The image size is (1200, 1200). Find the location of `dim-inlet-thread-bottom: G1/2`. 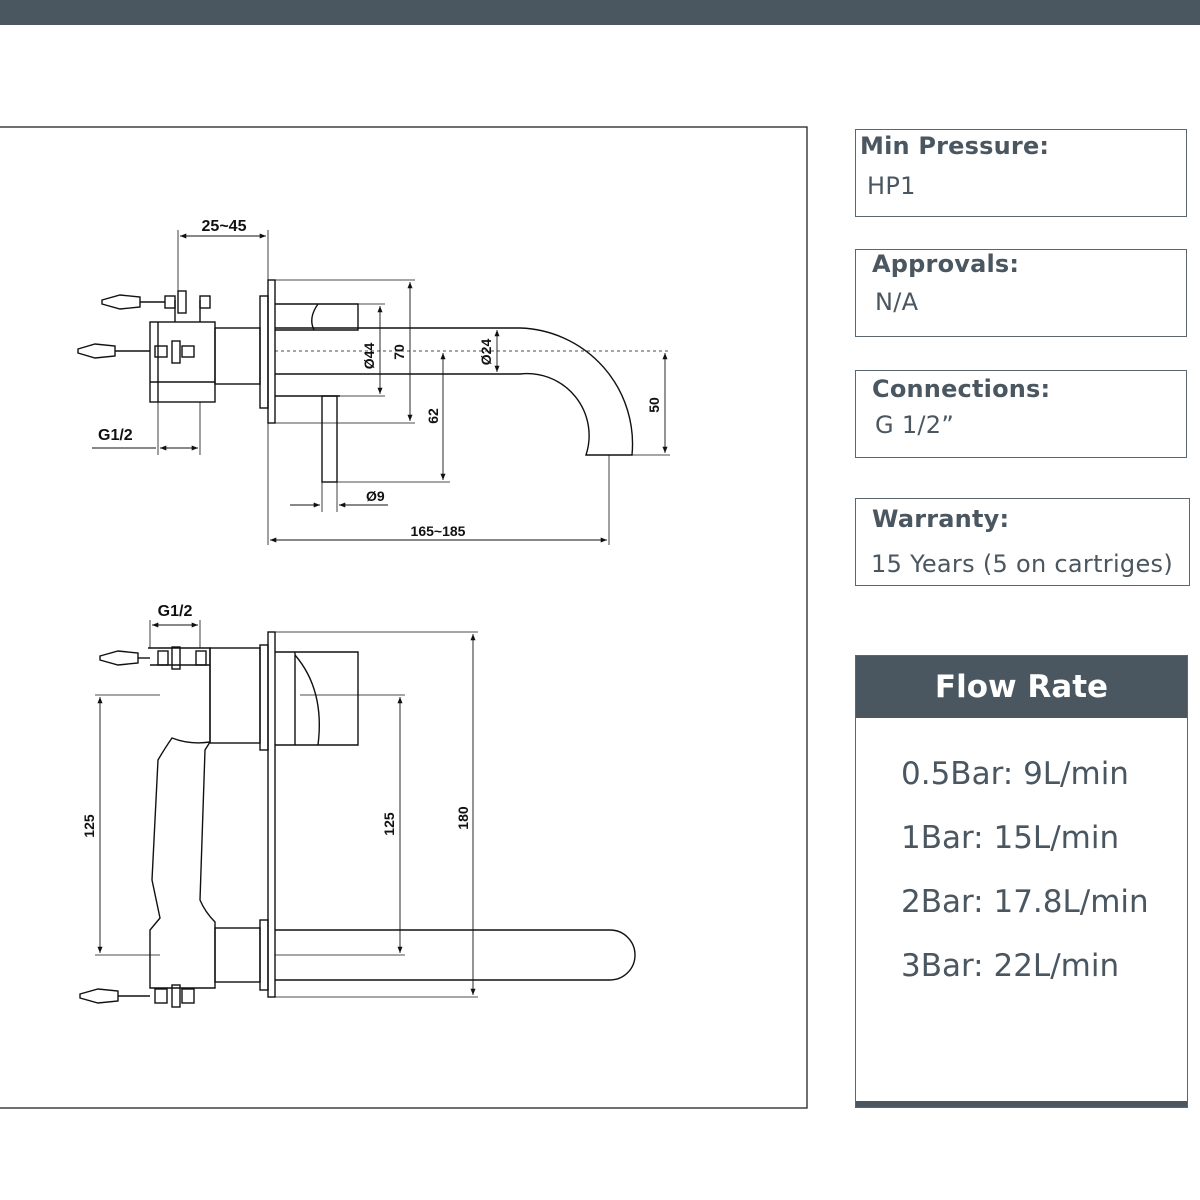

dim-inlet-thread-bottom: G1/2 is located at coordinates (175, 611).